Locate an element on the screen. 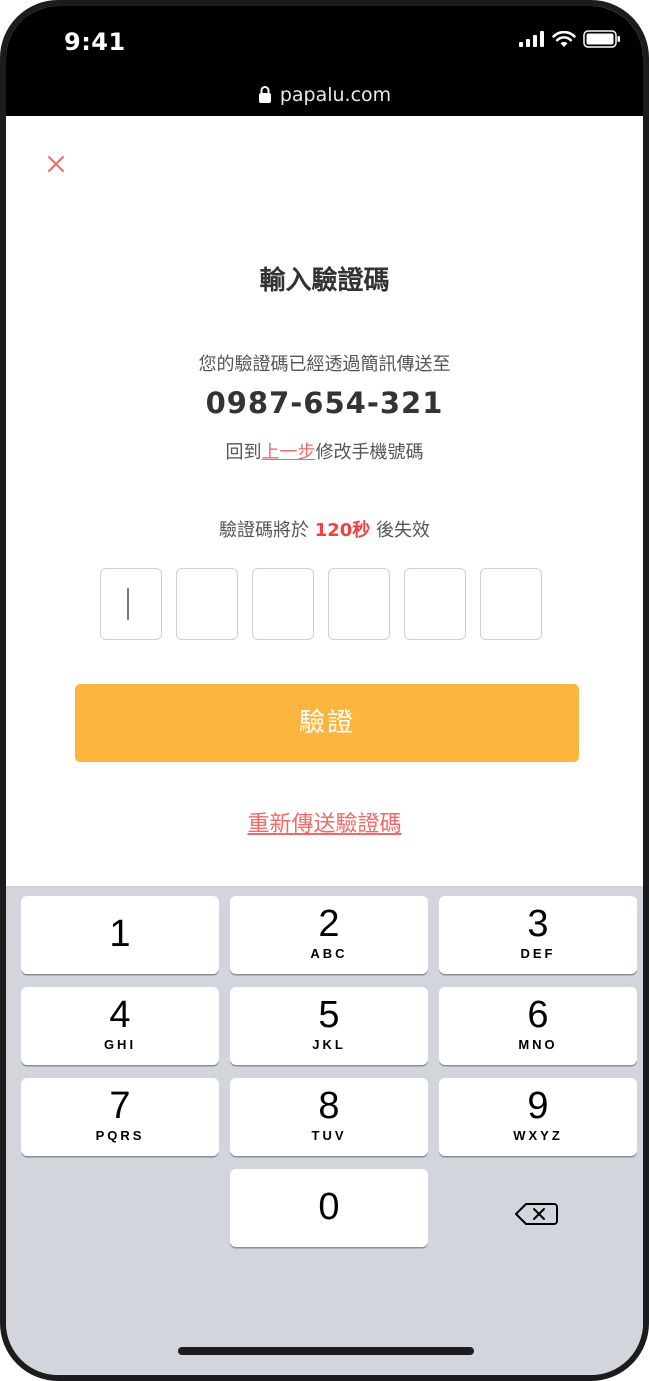 The image size is (649, 1381). key-8: 8 TUV is located at coordinates (329, 1117).